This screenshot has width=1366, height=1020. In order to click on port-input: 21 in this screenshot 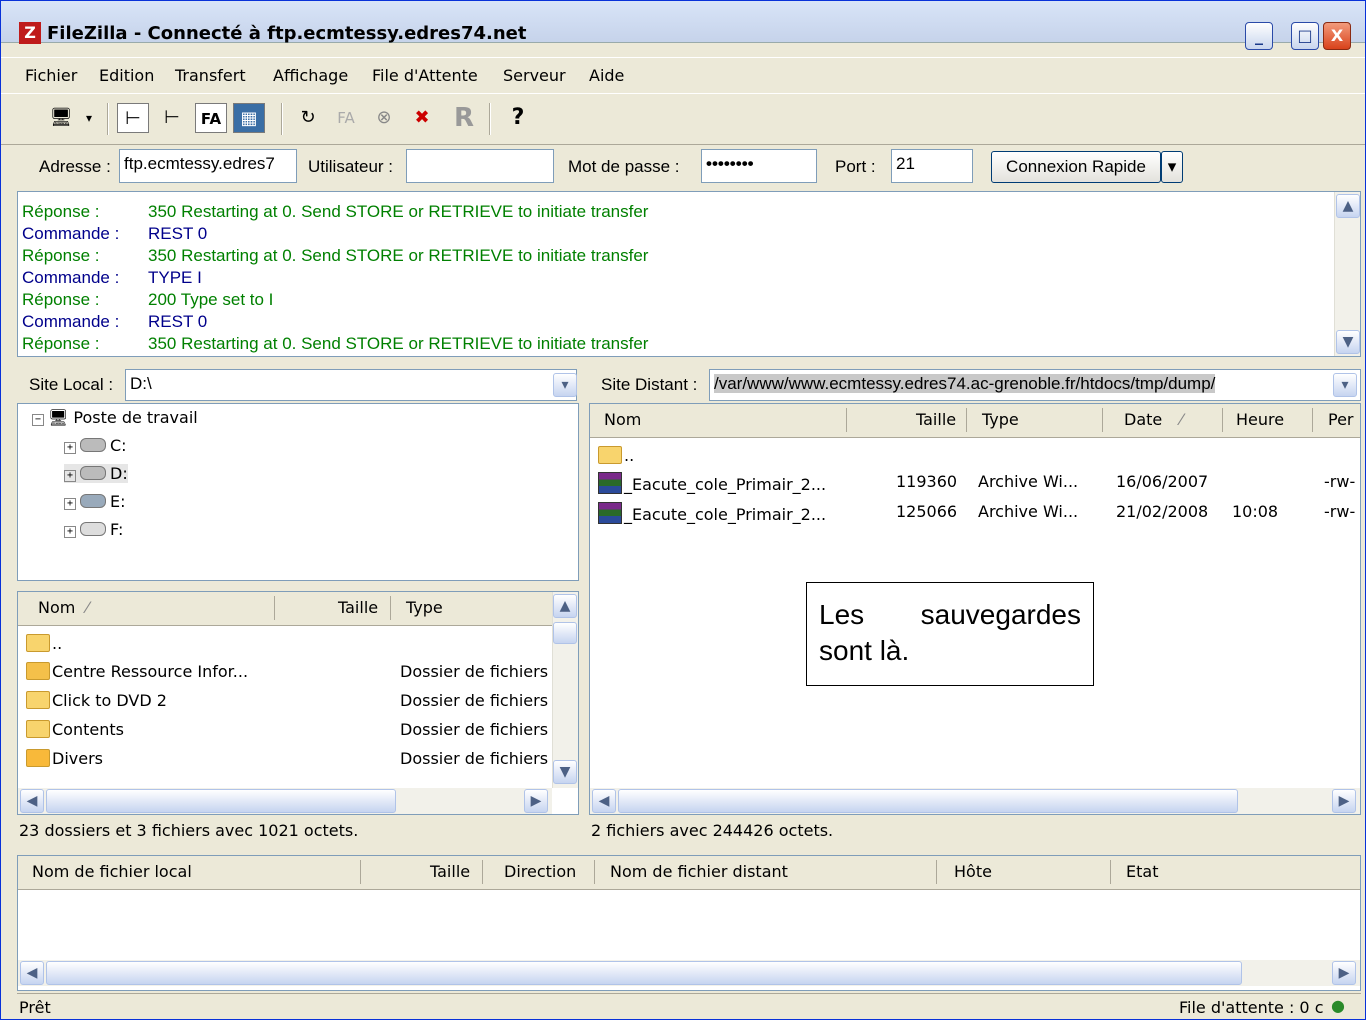, I will do `click(932, 166)`.